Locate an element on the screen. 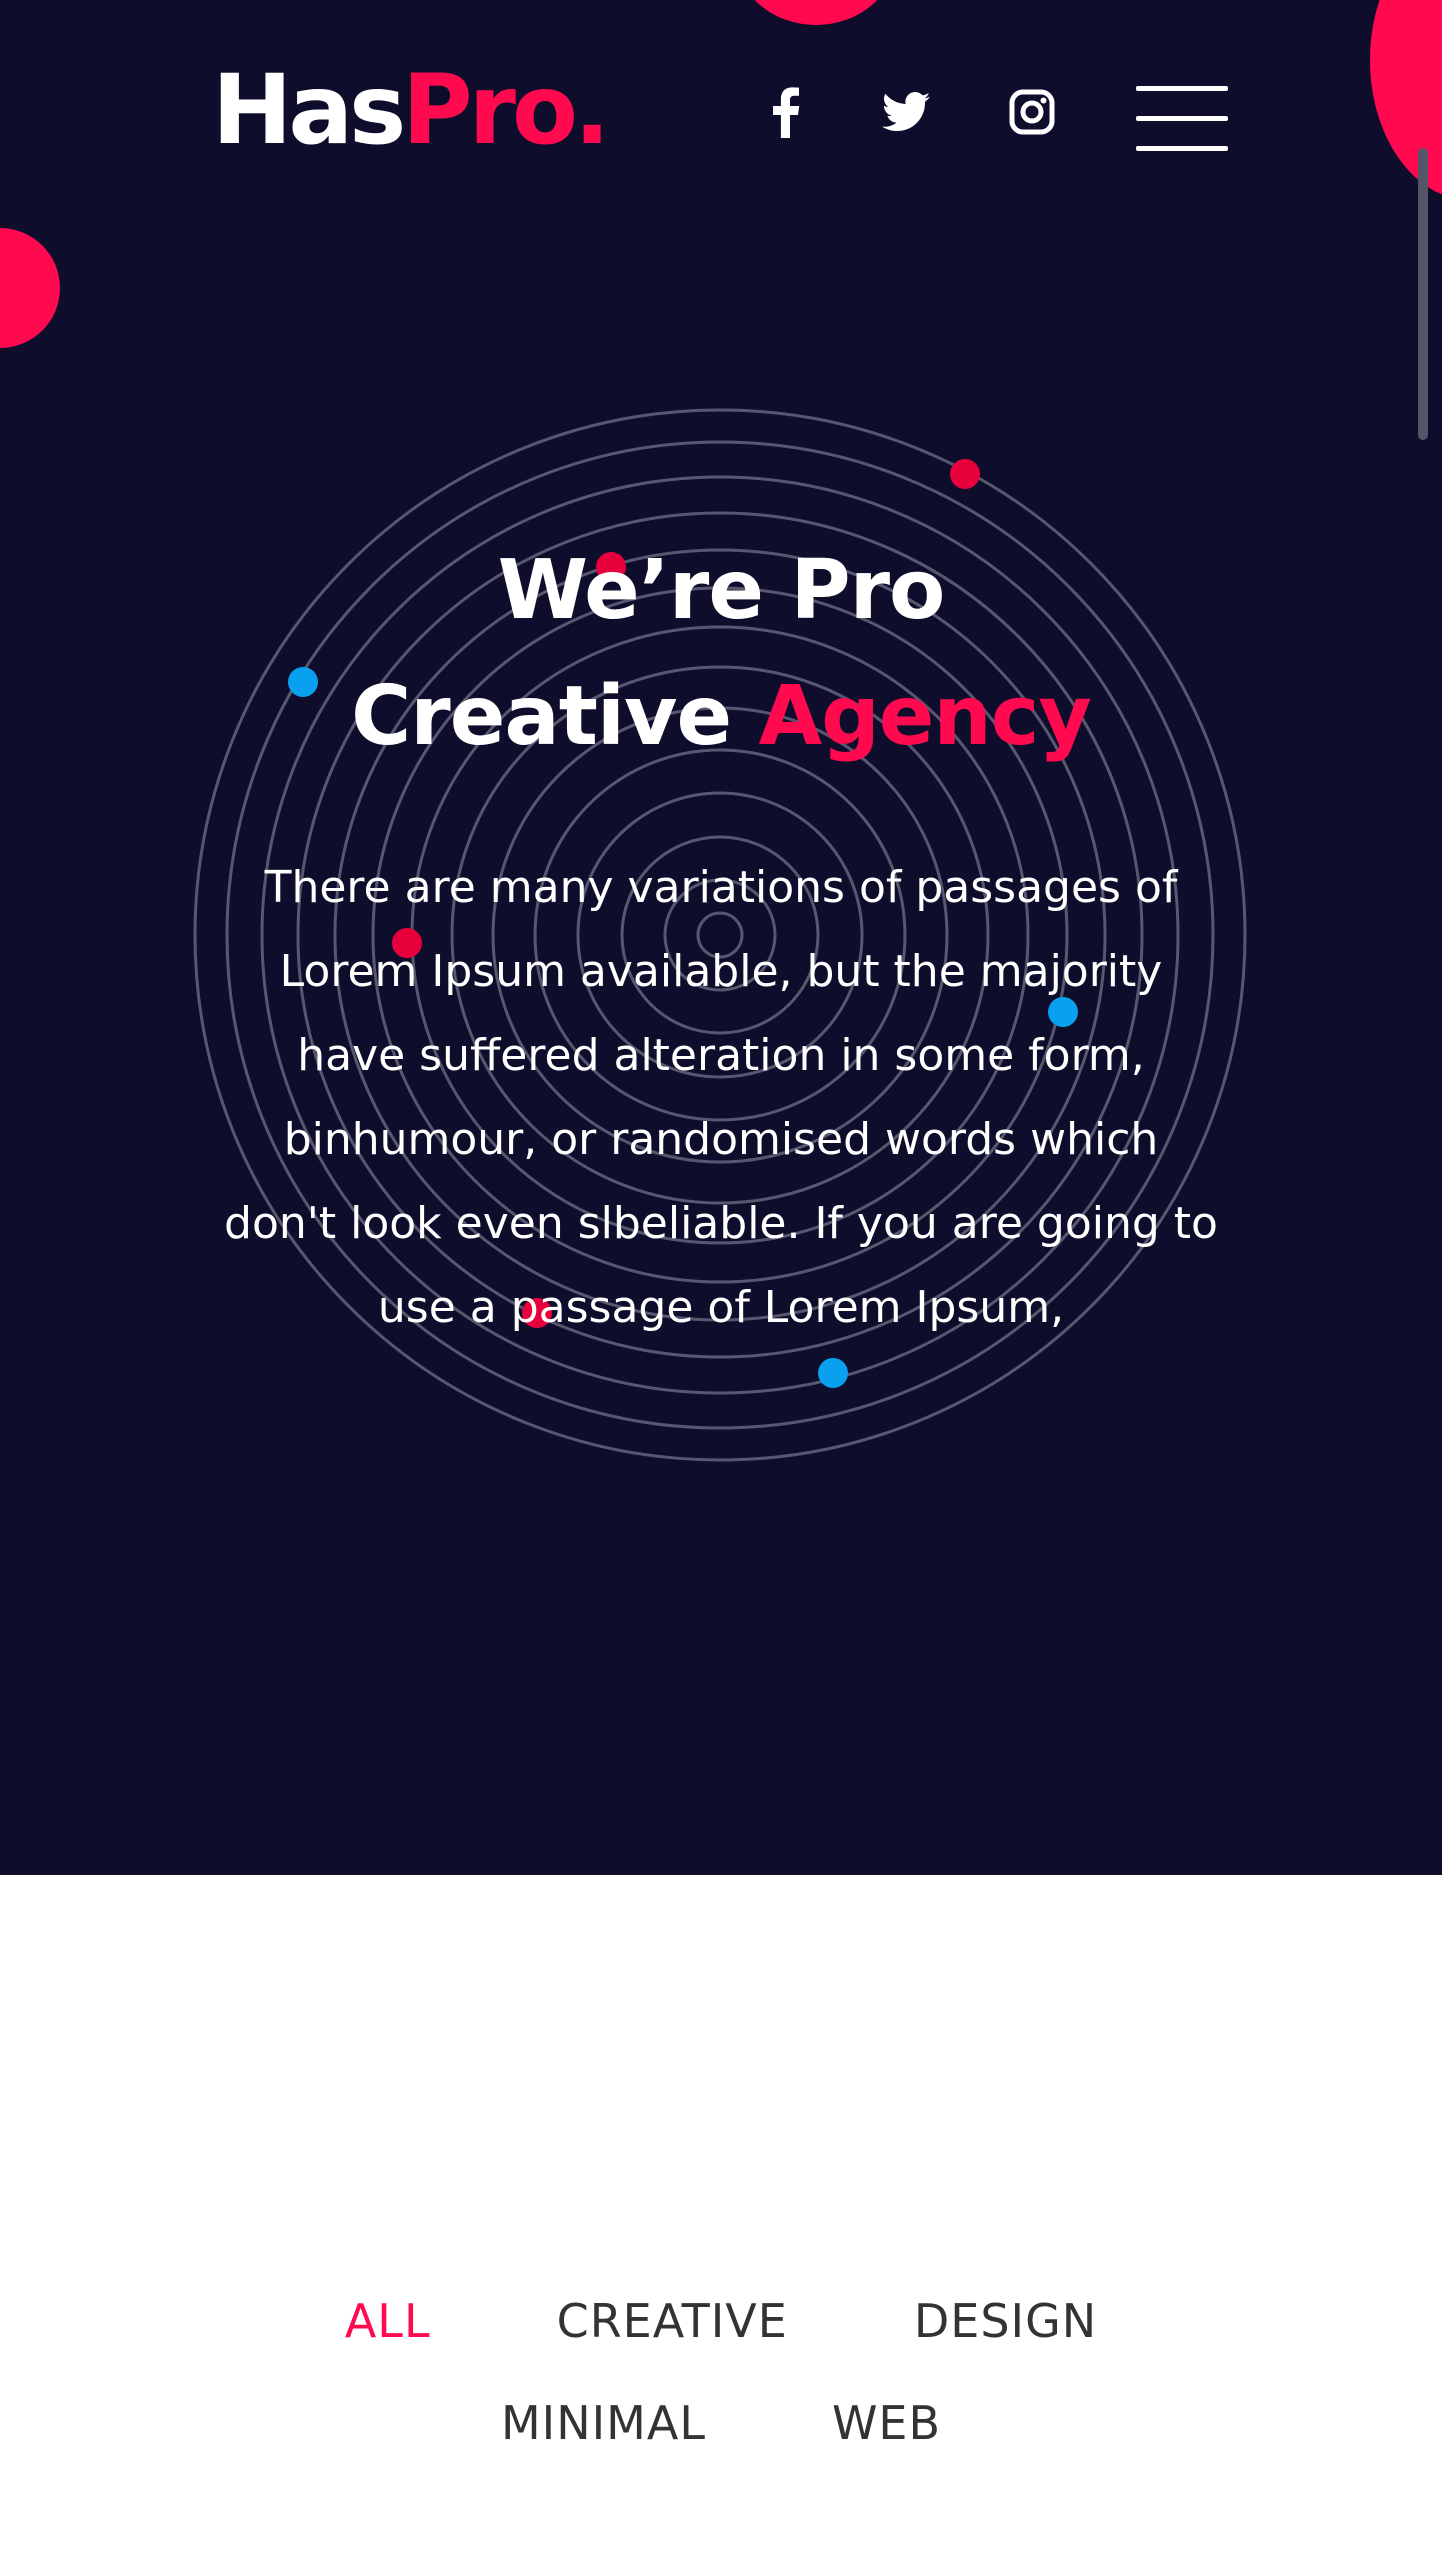  twitter-icon is located at coordinates (906, 111).